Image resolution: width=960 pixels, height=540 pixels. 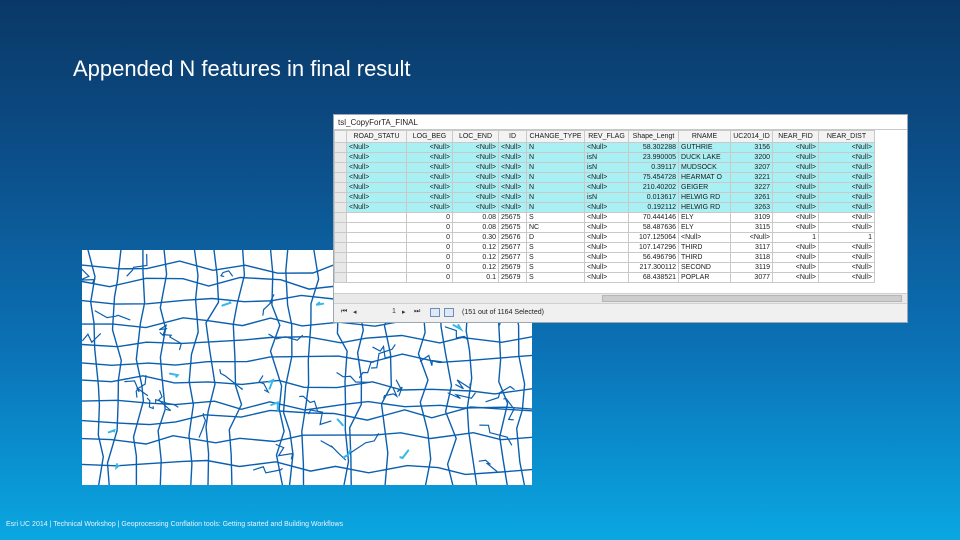 What do you see at coordinates (503, 312) in the screenshot?
I see `selection-status: (151 out of 1164 Selected)` at bounding box center [503, 312].